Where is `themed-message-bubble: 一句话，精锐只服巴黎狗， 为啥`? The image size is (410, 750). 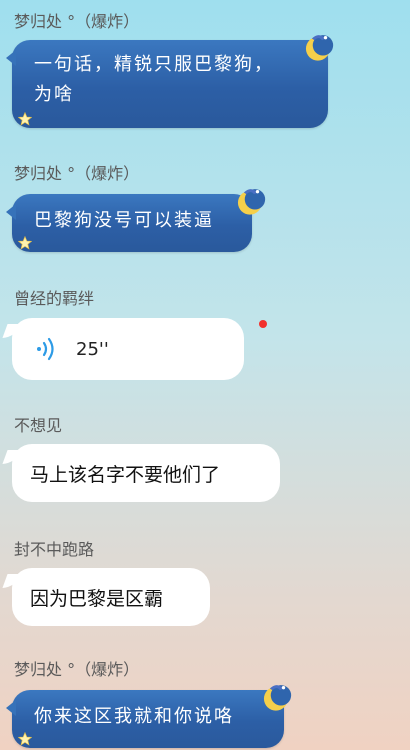 themed-message-bubble: 一句话，精锐只服巴黎狗， 为啥 is located at coordinates (167, 84).